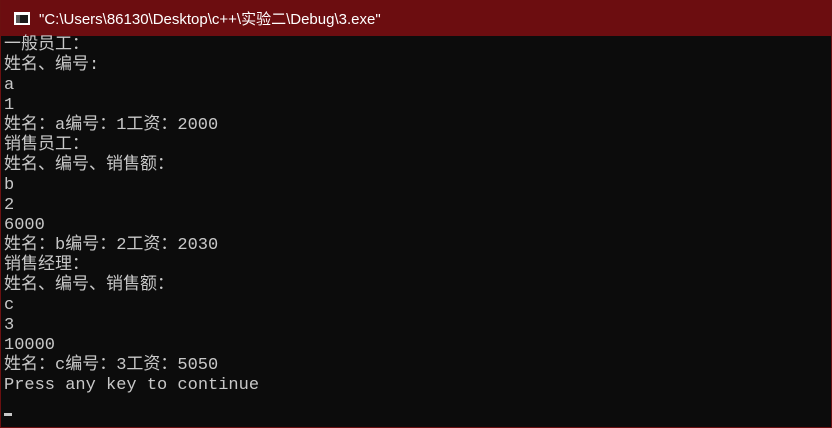 This screenshot has height=428, width=832. Describe the element at coordinates (9, 185) in the screenshot. I see `console-line: b` at that location.